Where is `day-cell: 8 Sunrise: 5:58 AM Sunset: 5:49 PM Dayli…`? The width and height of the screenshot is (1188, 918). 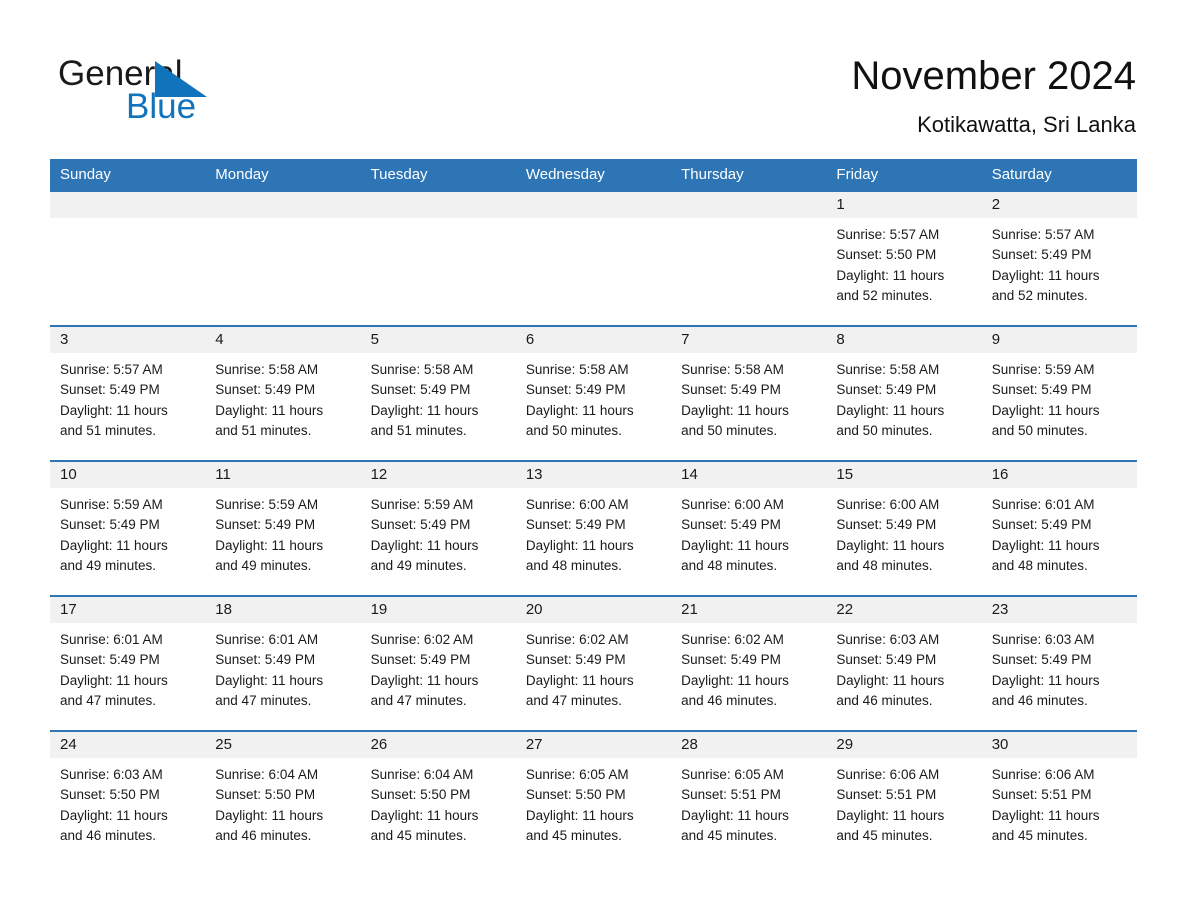 day-cell: 8 Sunrise: 5:58 AM Sunset: 5:49 PM Dayli… is located at coordinates (904, 393).